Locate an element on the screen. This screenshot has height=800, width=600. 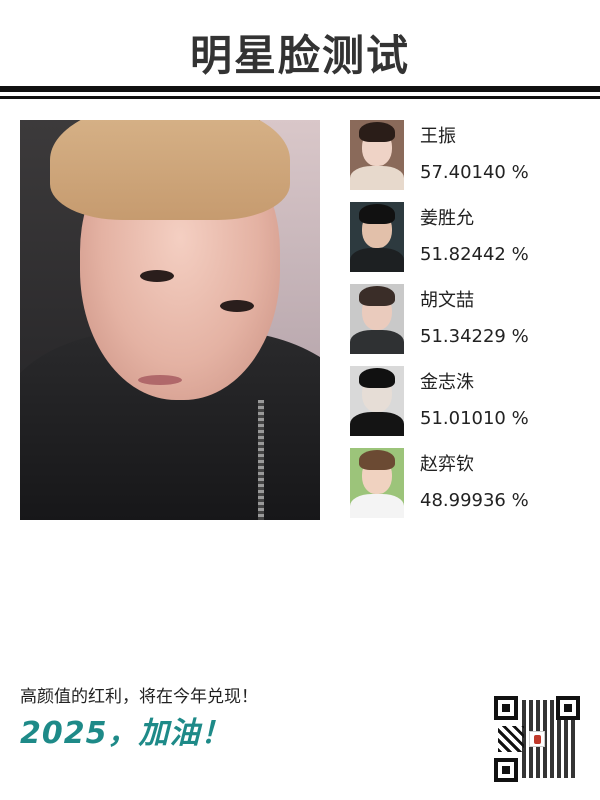
match-name: 王振 is located at coordinates (438, 136).